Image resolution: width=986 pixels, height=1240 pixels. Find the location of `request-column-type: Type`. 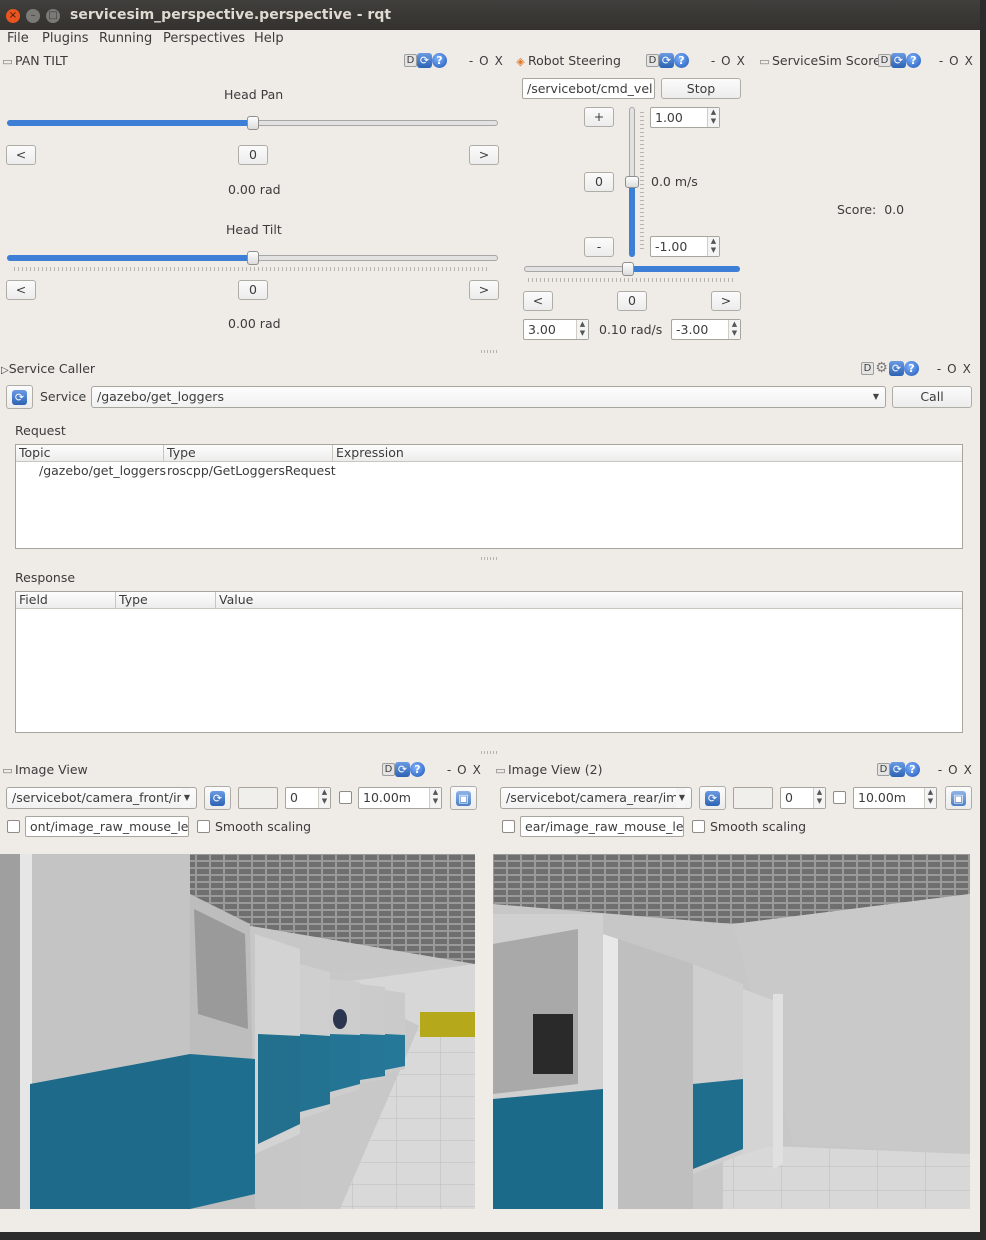

request-column-type: Type is located at coordinates (248, 453).